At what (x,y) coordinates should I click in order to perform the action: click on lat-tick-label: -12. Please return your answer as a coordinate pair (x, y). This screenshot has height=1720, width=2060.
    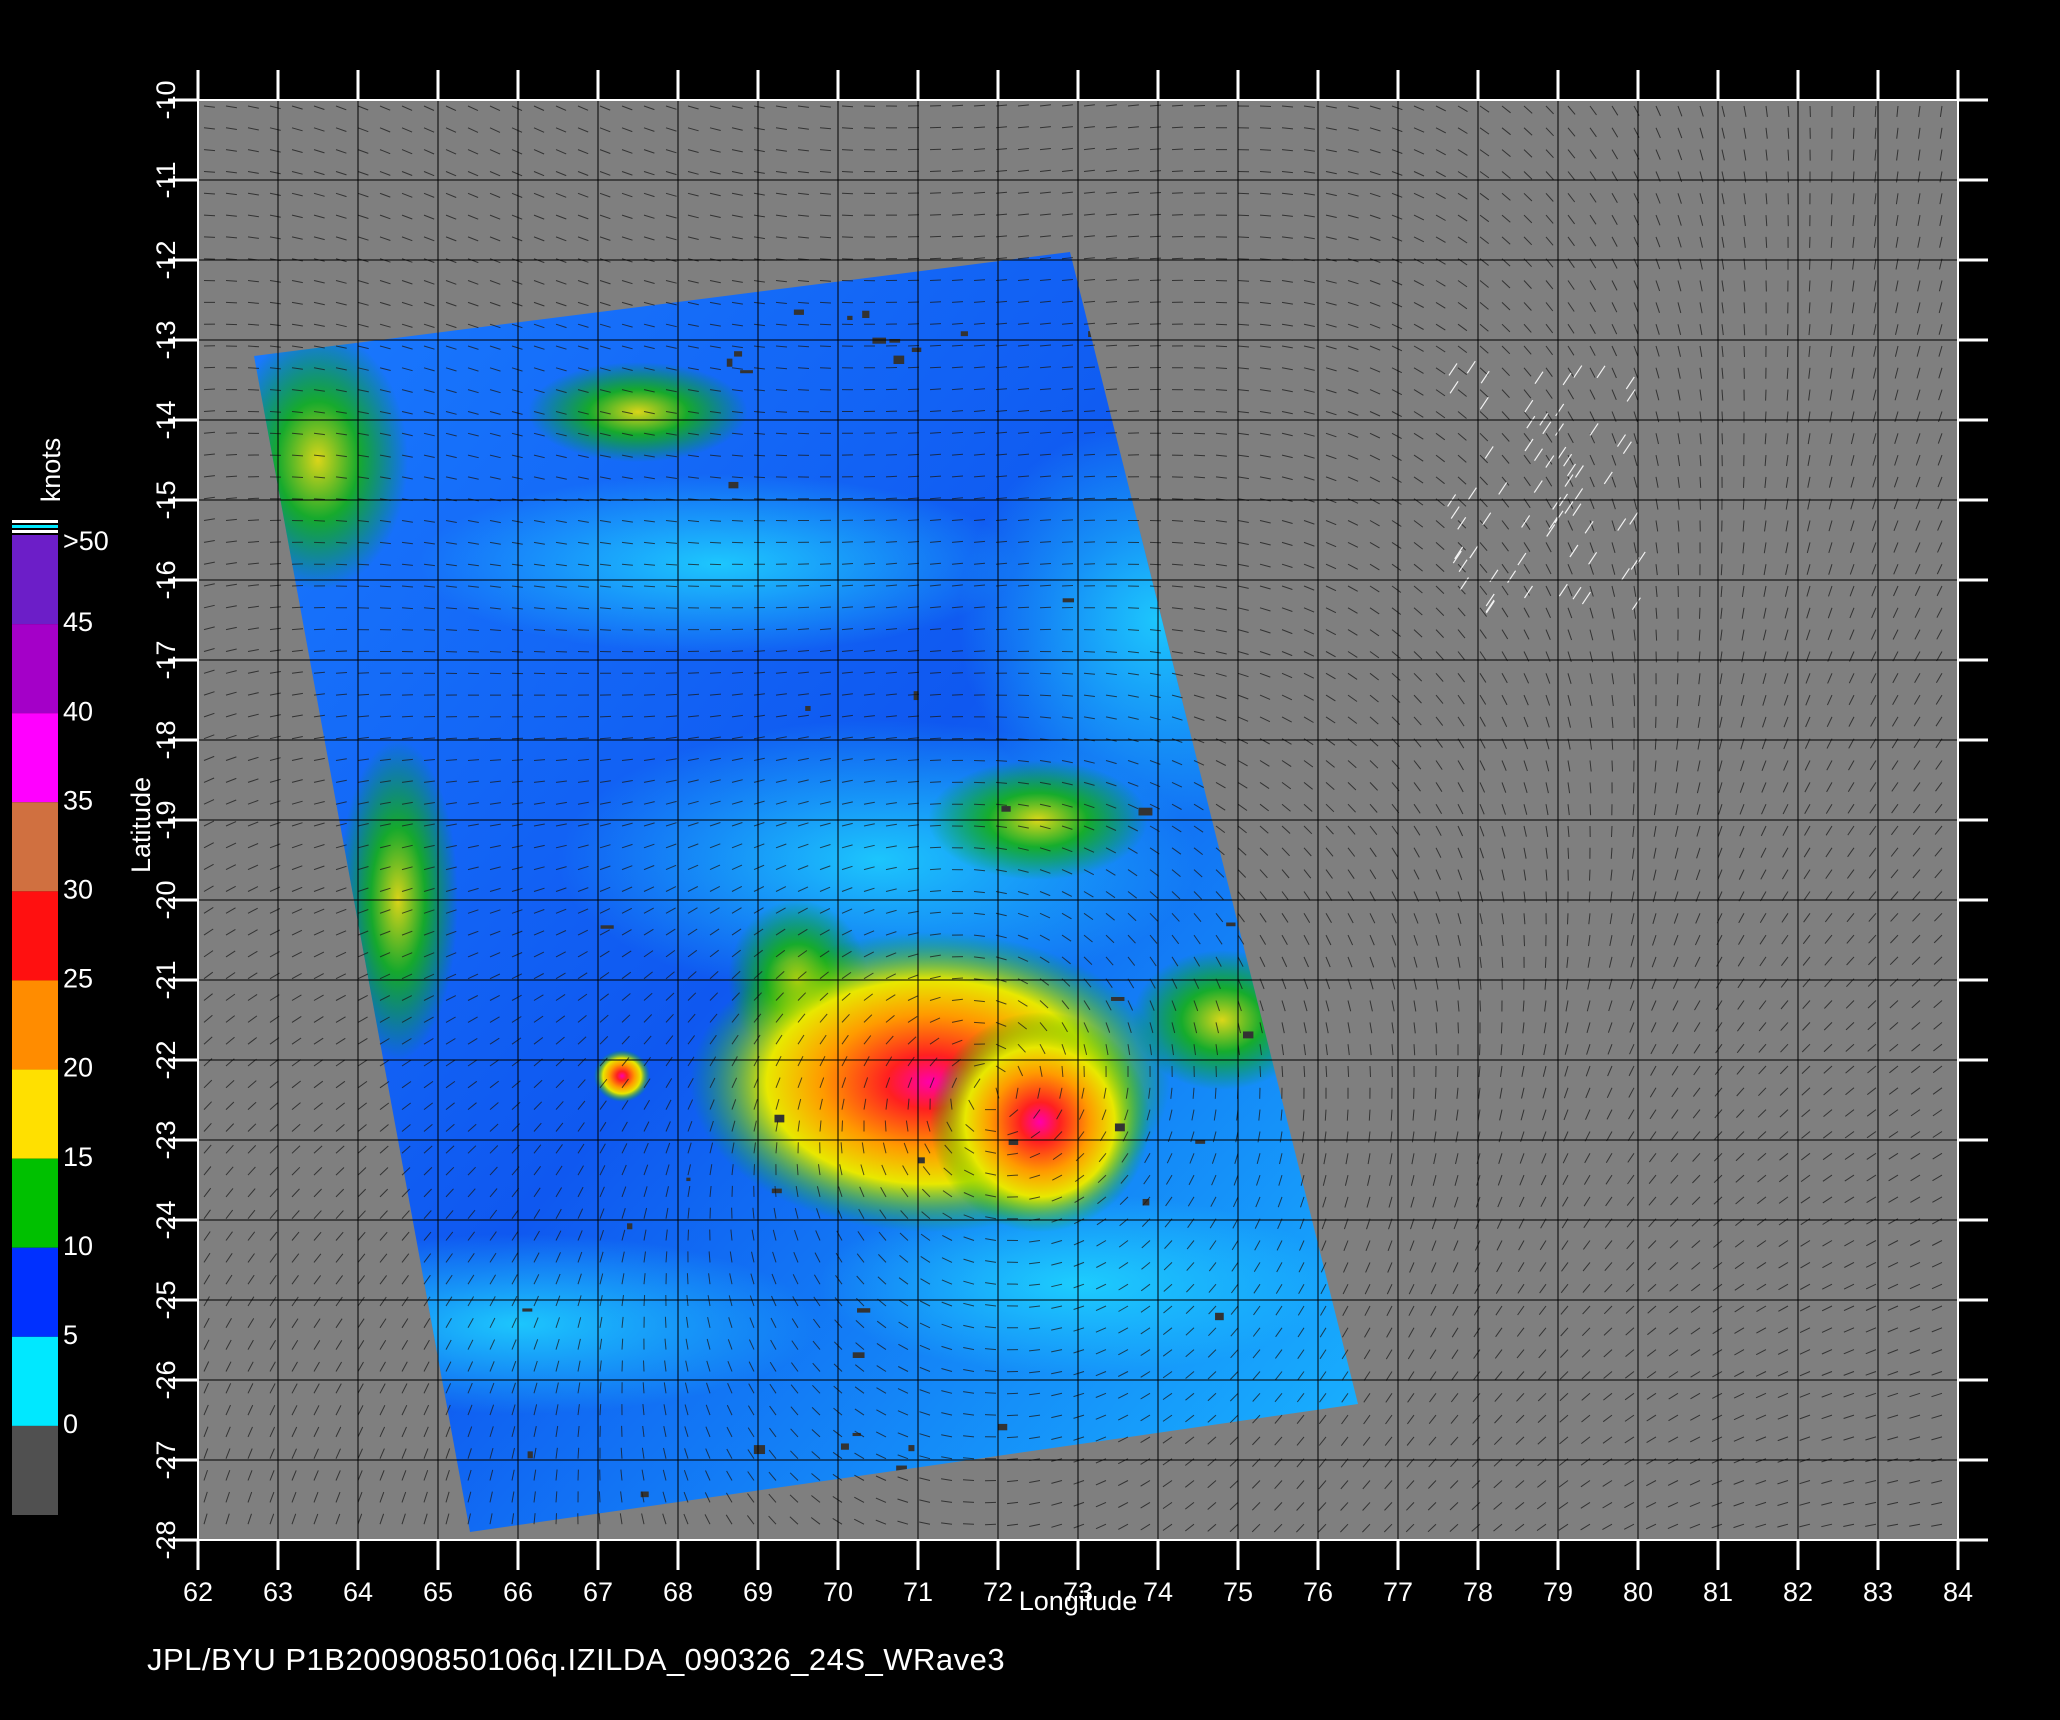
    Looking at the image, I should click on (166, 259).